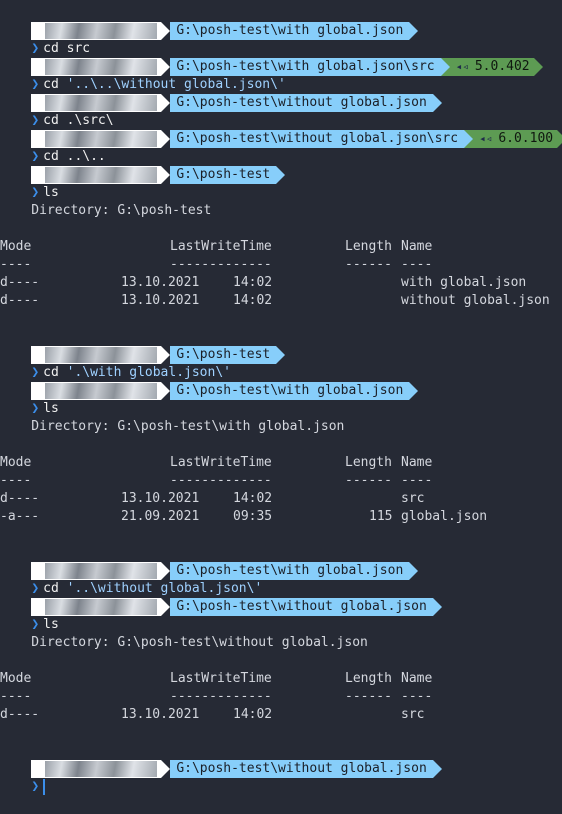  Describe the element at coordinates (381, 516) in the screenshot. I see `row-length: 115` at that location.